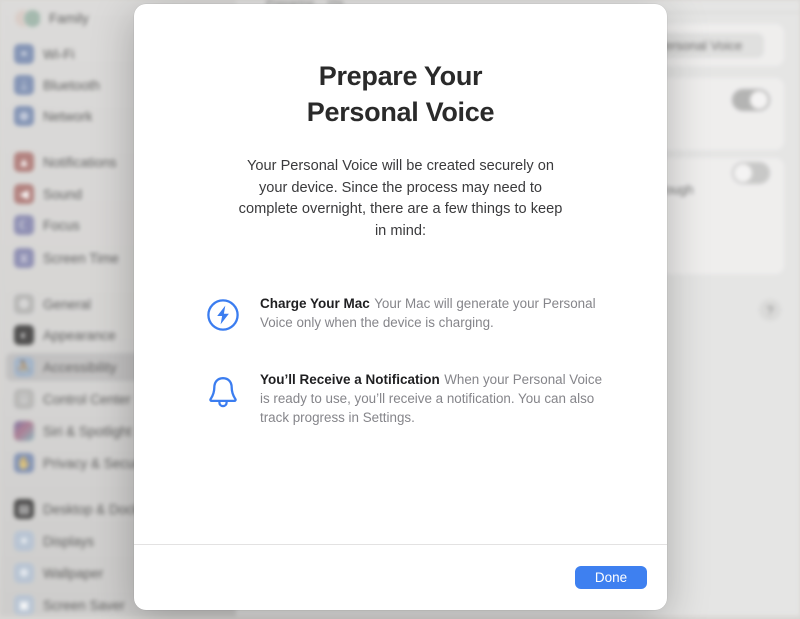 The image size is (800, 619). Describe the element at coordinates (68, 116) in the screenshot. I see `sidebar-item-label: Network` at that location.